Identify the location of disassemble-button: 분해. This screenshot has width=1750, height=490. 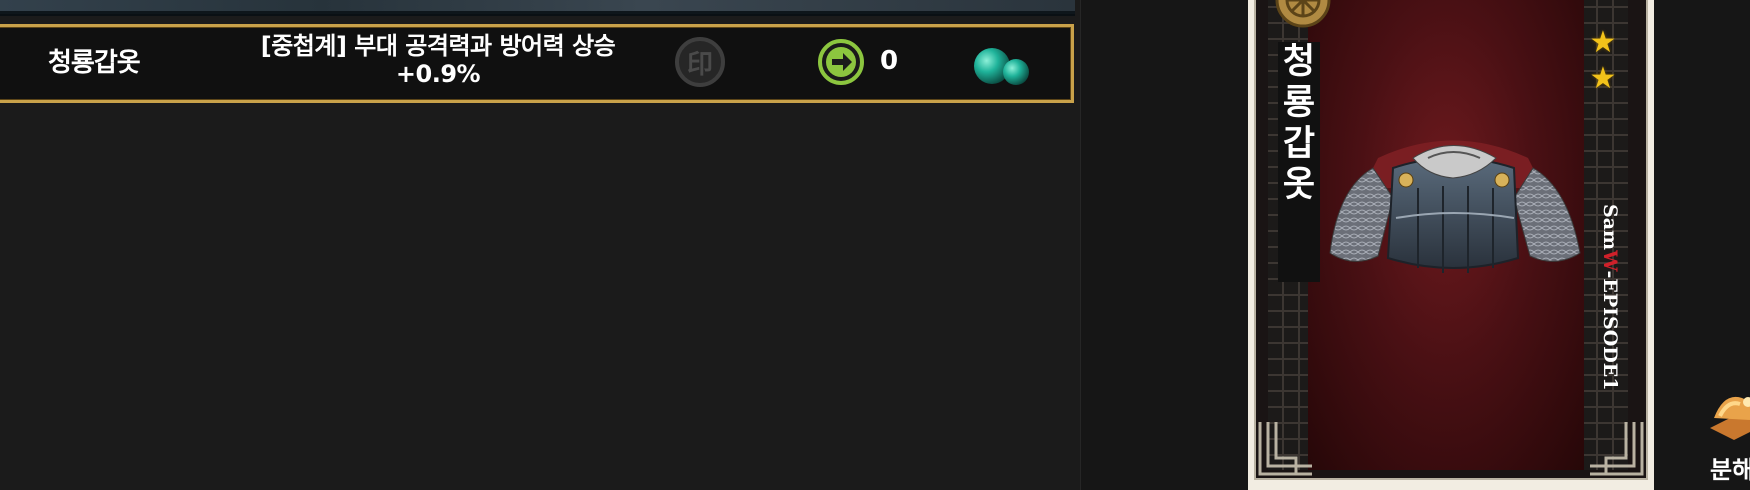
(1725, 439).